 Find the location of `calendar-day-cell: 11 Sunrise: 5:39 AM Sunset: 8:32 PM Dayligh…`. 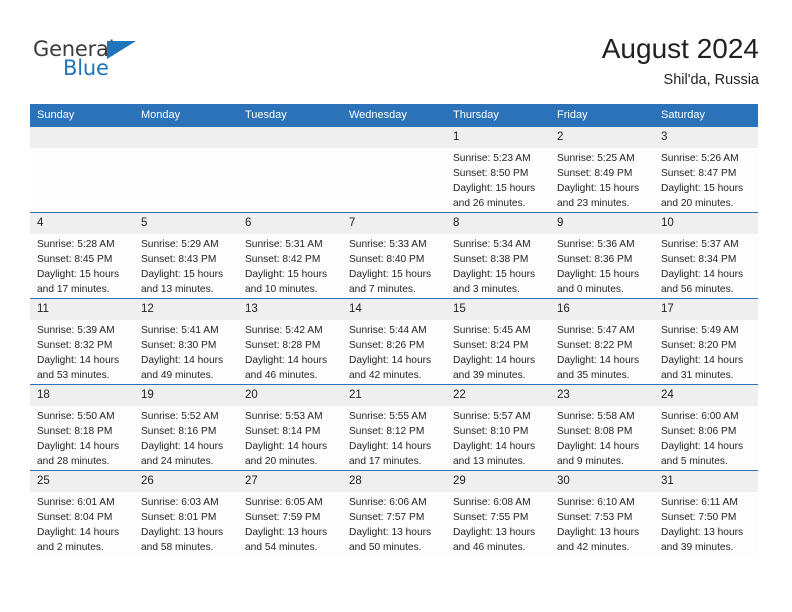

calendar-day-cell: 11 Sunrise: 5:39 AM Sunset: 8:32 PM Dayligh… is located at coordinates (82, 341).